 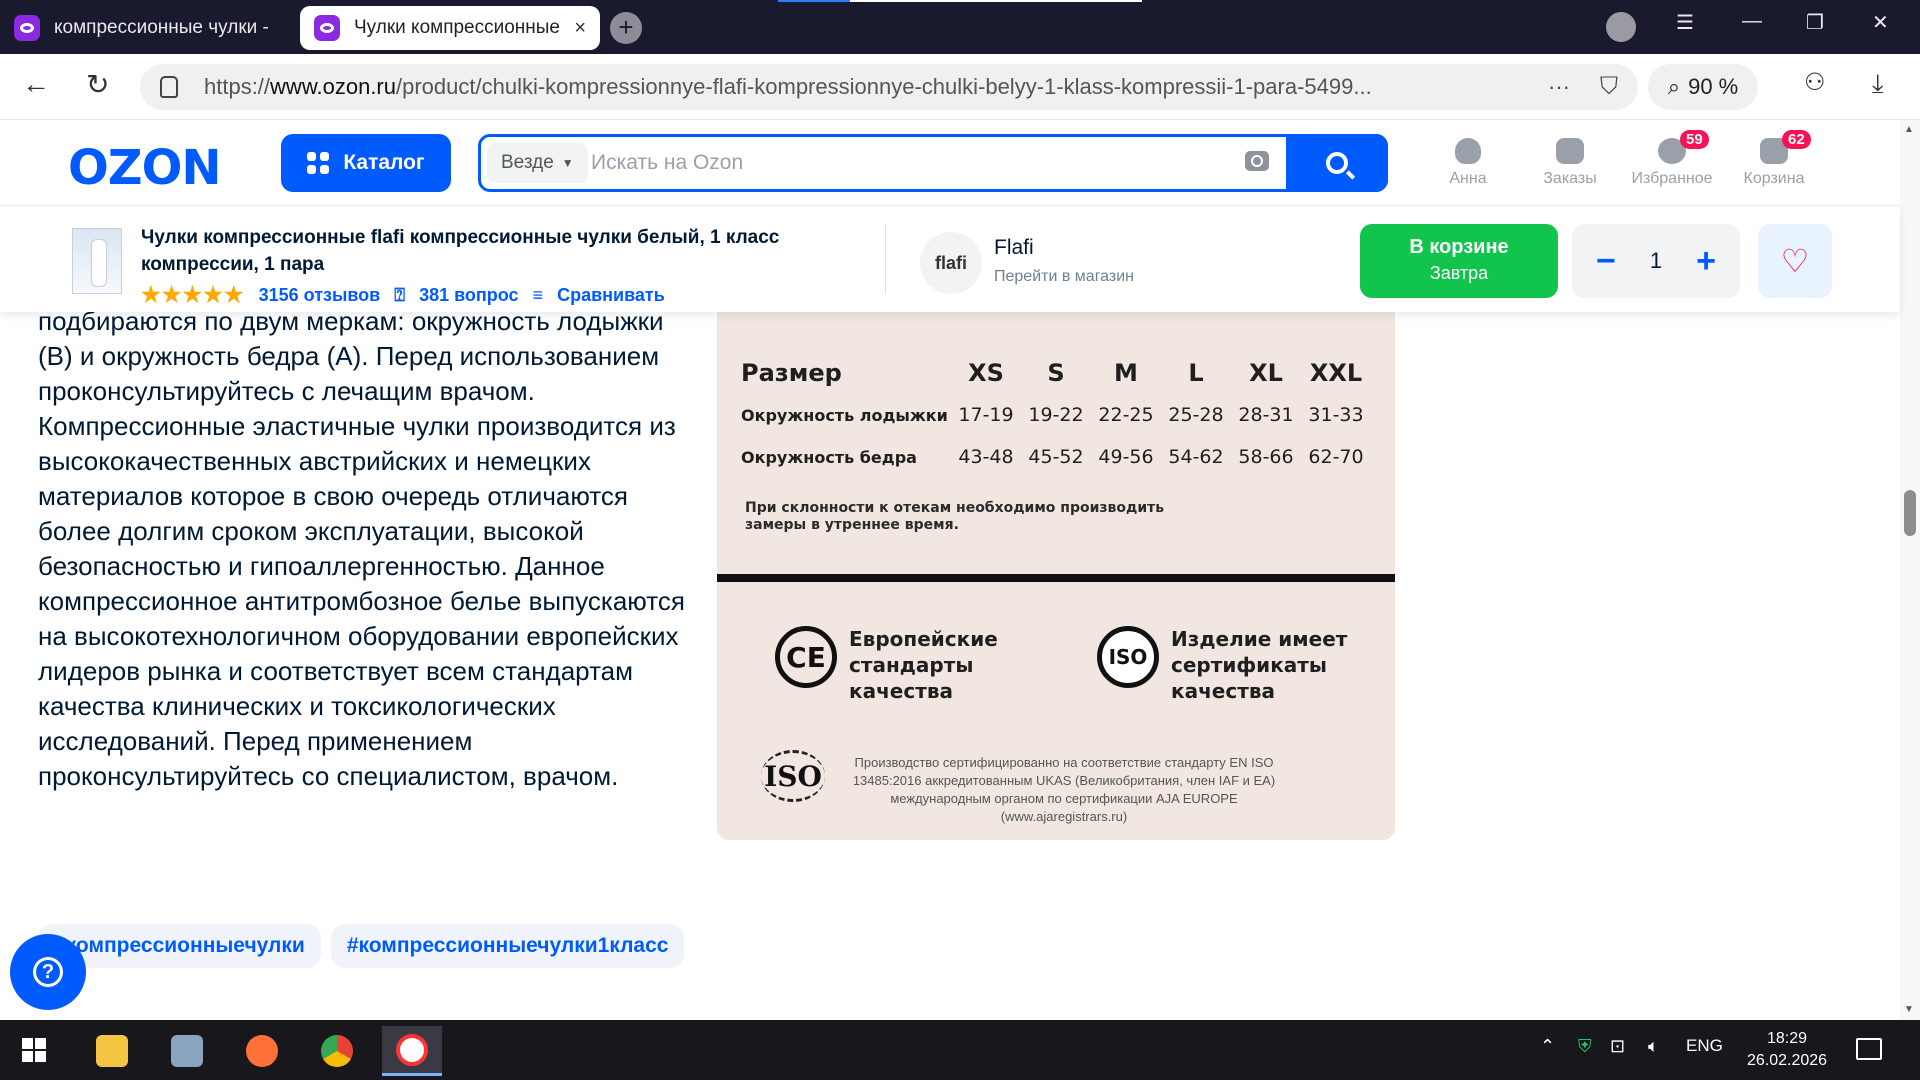 What do you see at coordinates (791, 373) in the screenshot?
I see `size-header-cell: Размер` at bounding box center [791, 373].